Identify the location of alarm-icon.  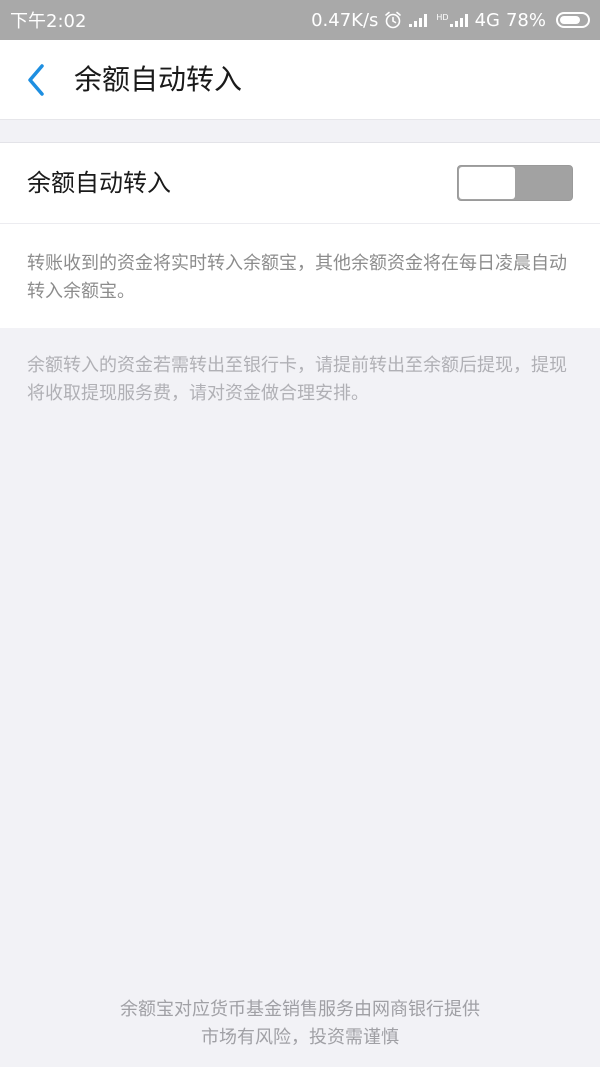
(393, 20).